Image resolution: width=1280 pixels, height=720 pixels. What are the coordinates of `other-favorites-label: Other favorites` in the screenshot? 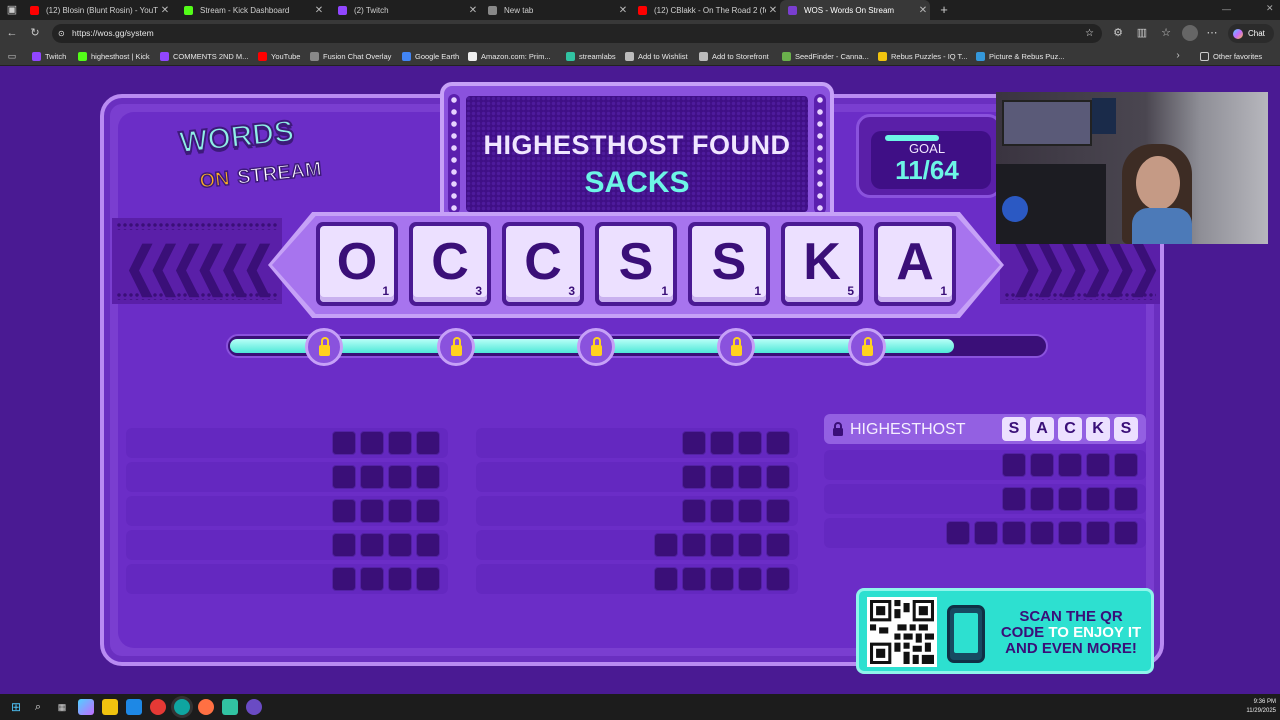 It's located at (1238, 56).